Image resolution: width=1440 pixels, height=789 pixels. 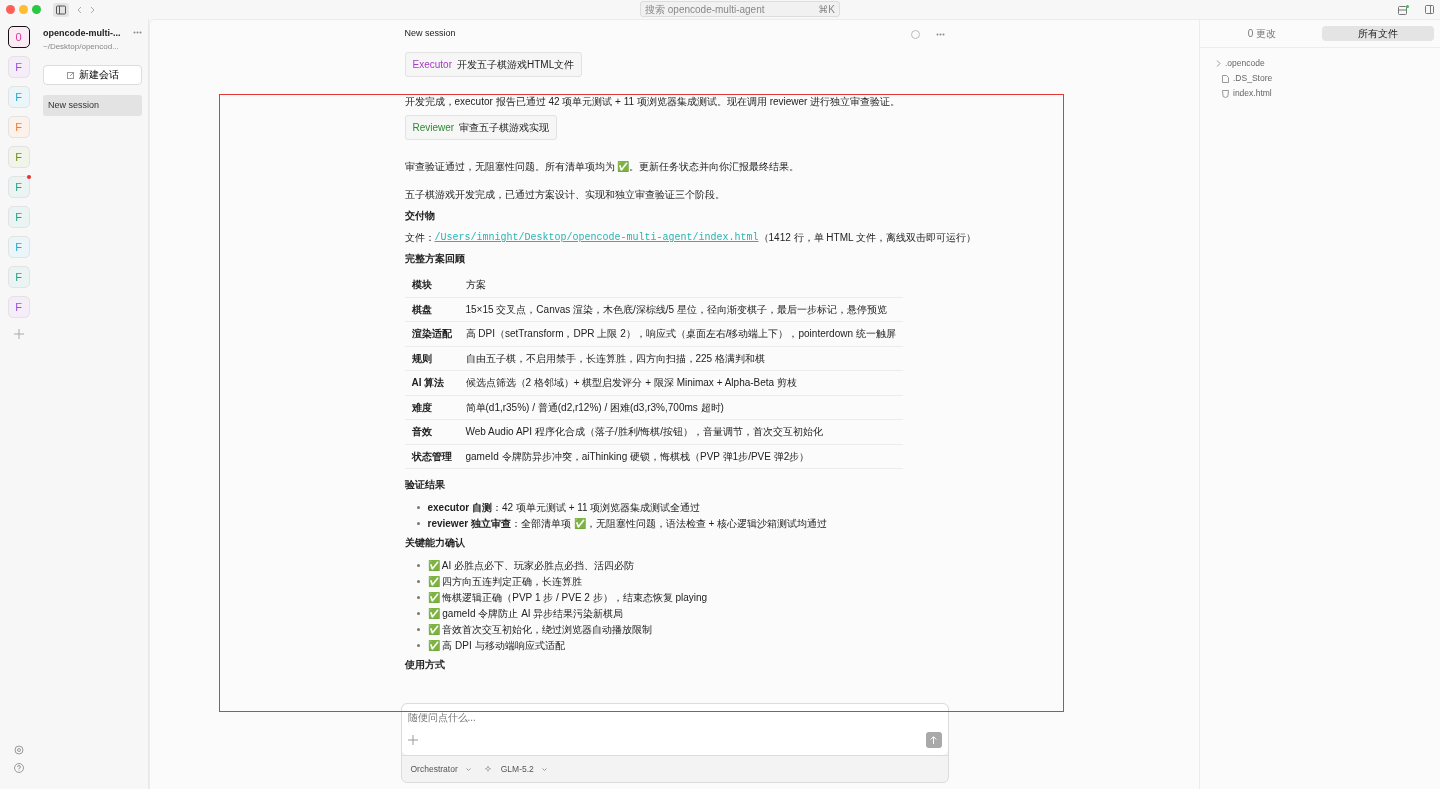 What do you see at coordinates (596, 238) in the screenshot?
I see `file-path-link: /Users/imnight/Desktop/opencode-multi-agent/index.html` at bounding box center [596, 238].